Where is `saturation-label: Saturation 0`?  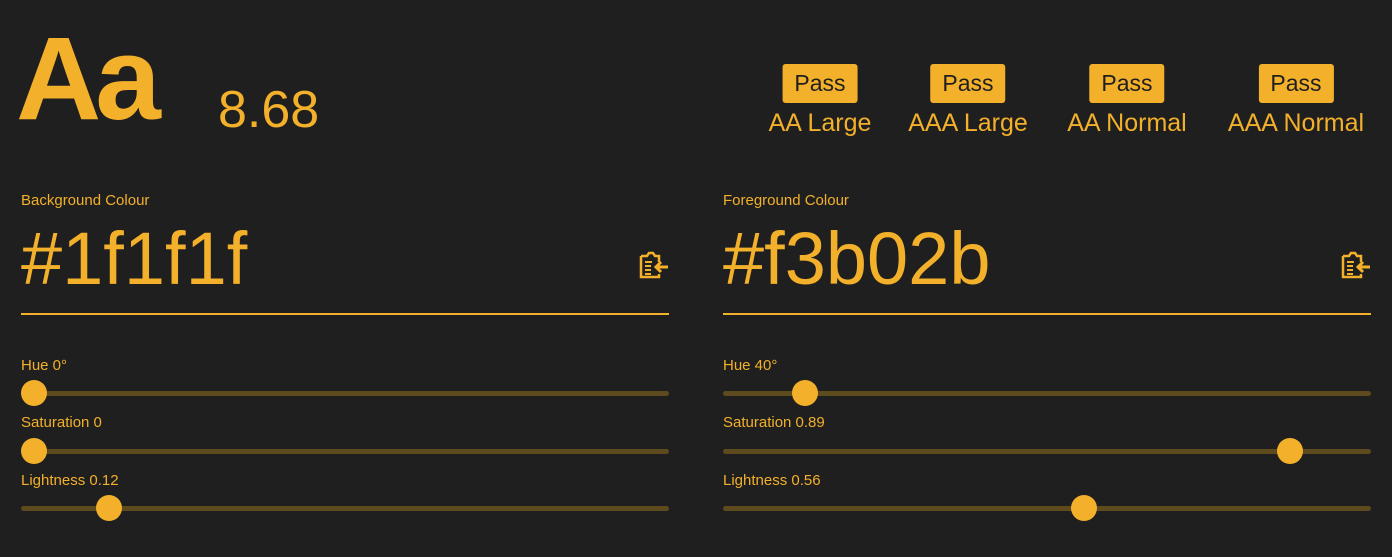 saturation-label: Saturation 0 is located at coordinates (61, 422).